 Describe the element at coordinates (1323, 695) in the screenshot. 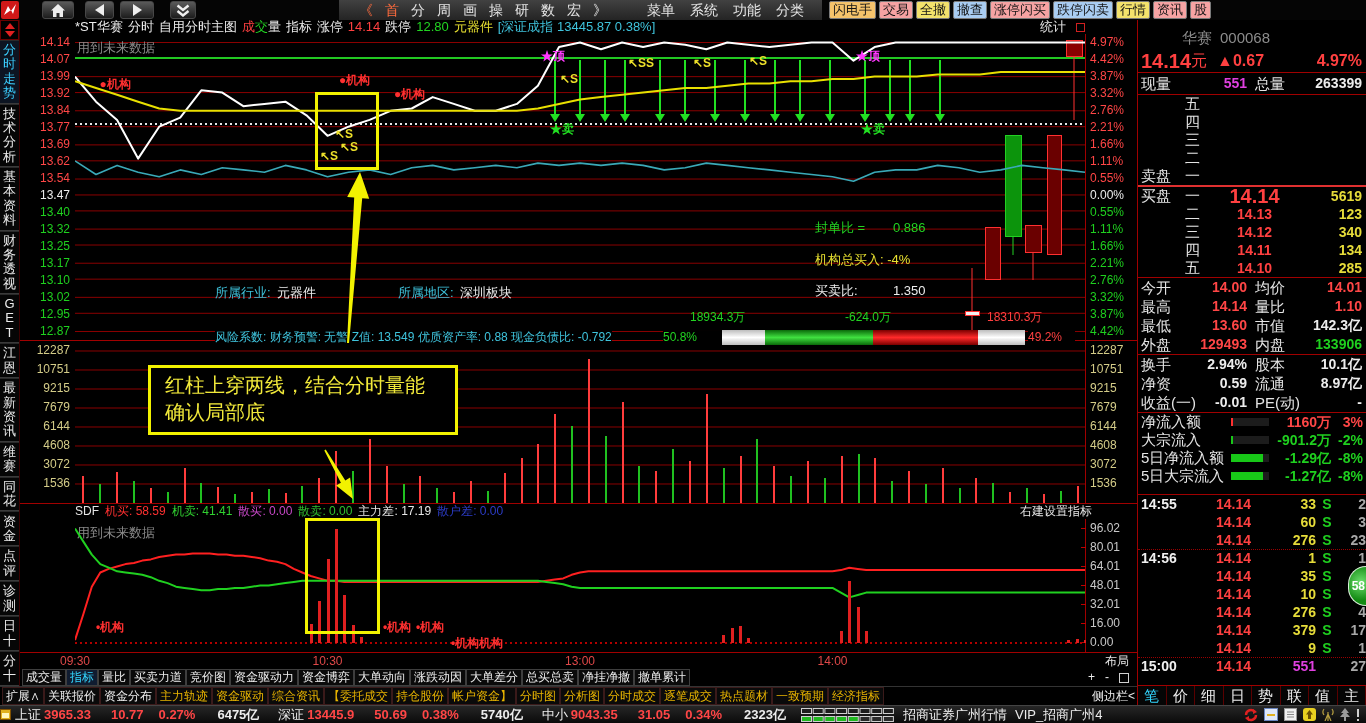

I see `panel-tab: 值` at that location.